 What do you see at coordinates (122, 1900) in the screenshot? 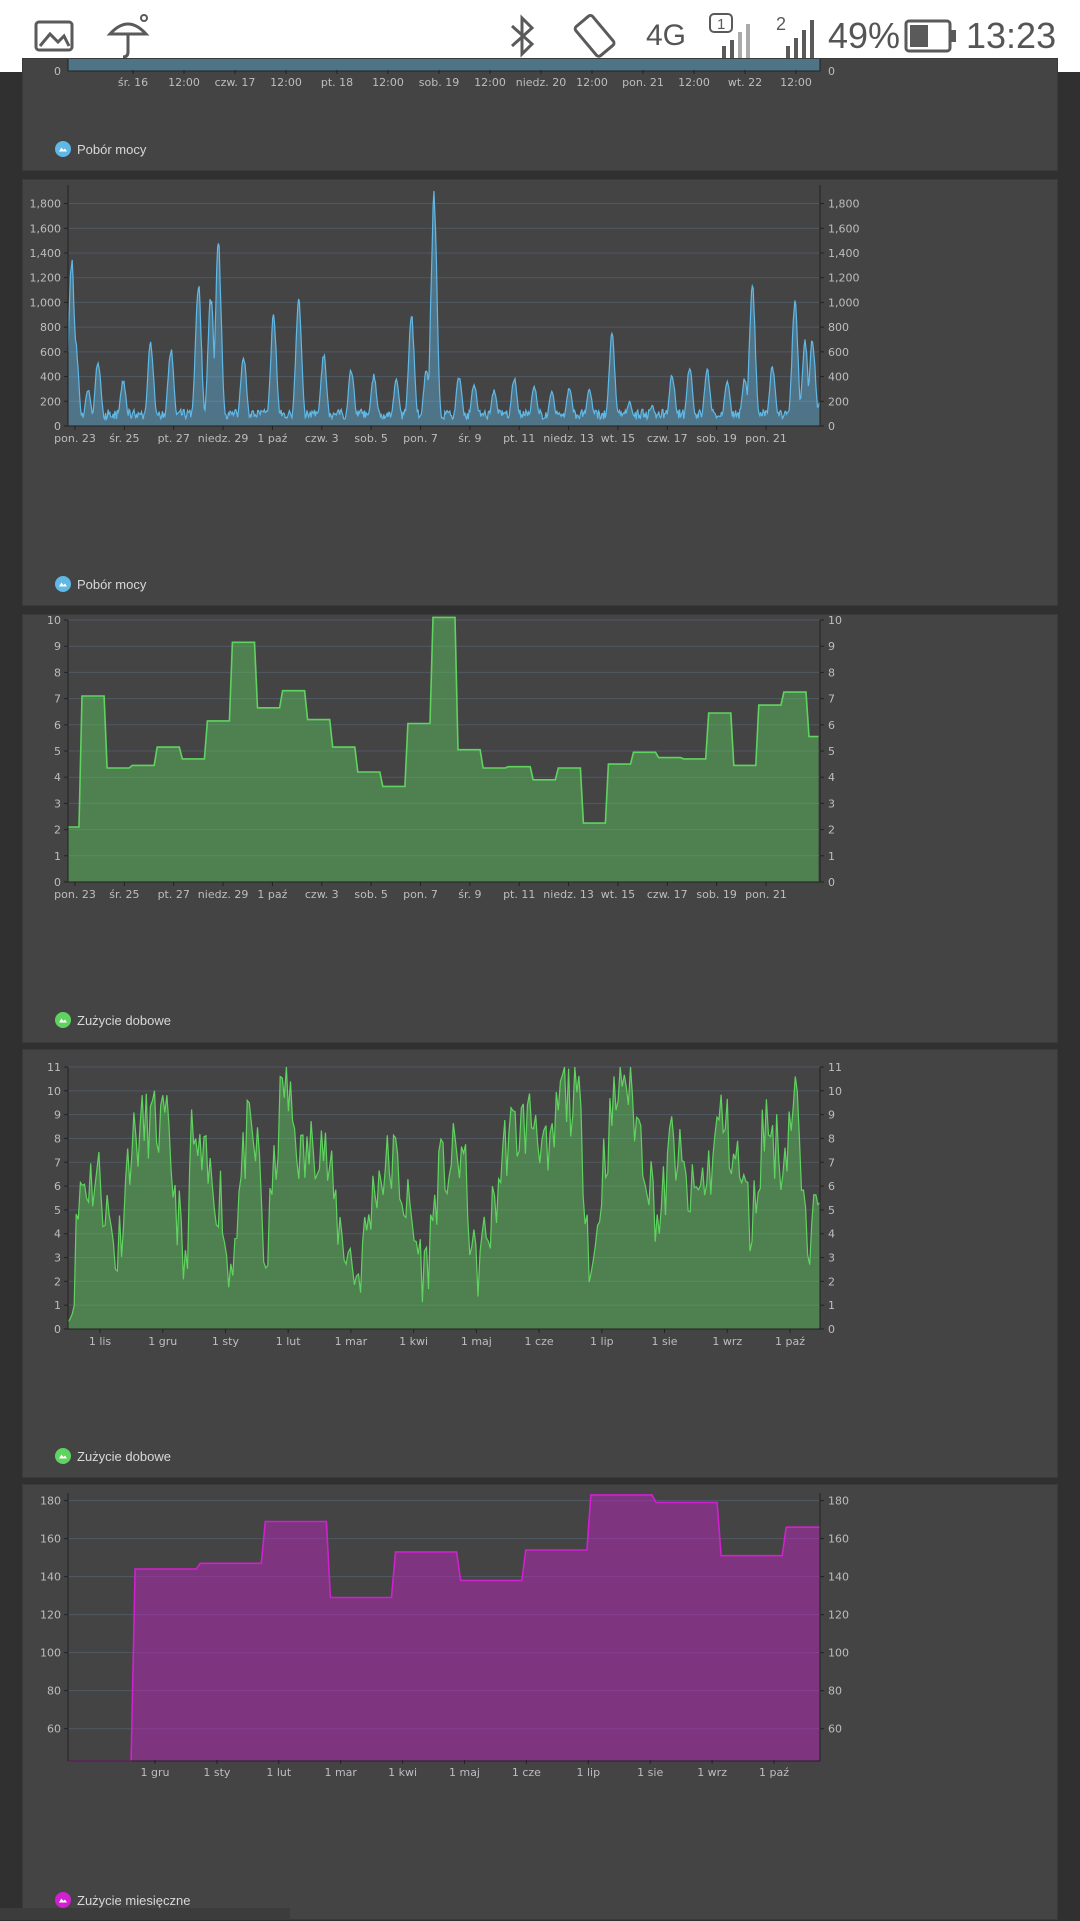
I see `legend-monthly: Zużycie miesięczne` at bounding box center [122, 1900].